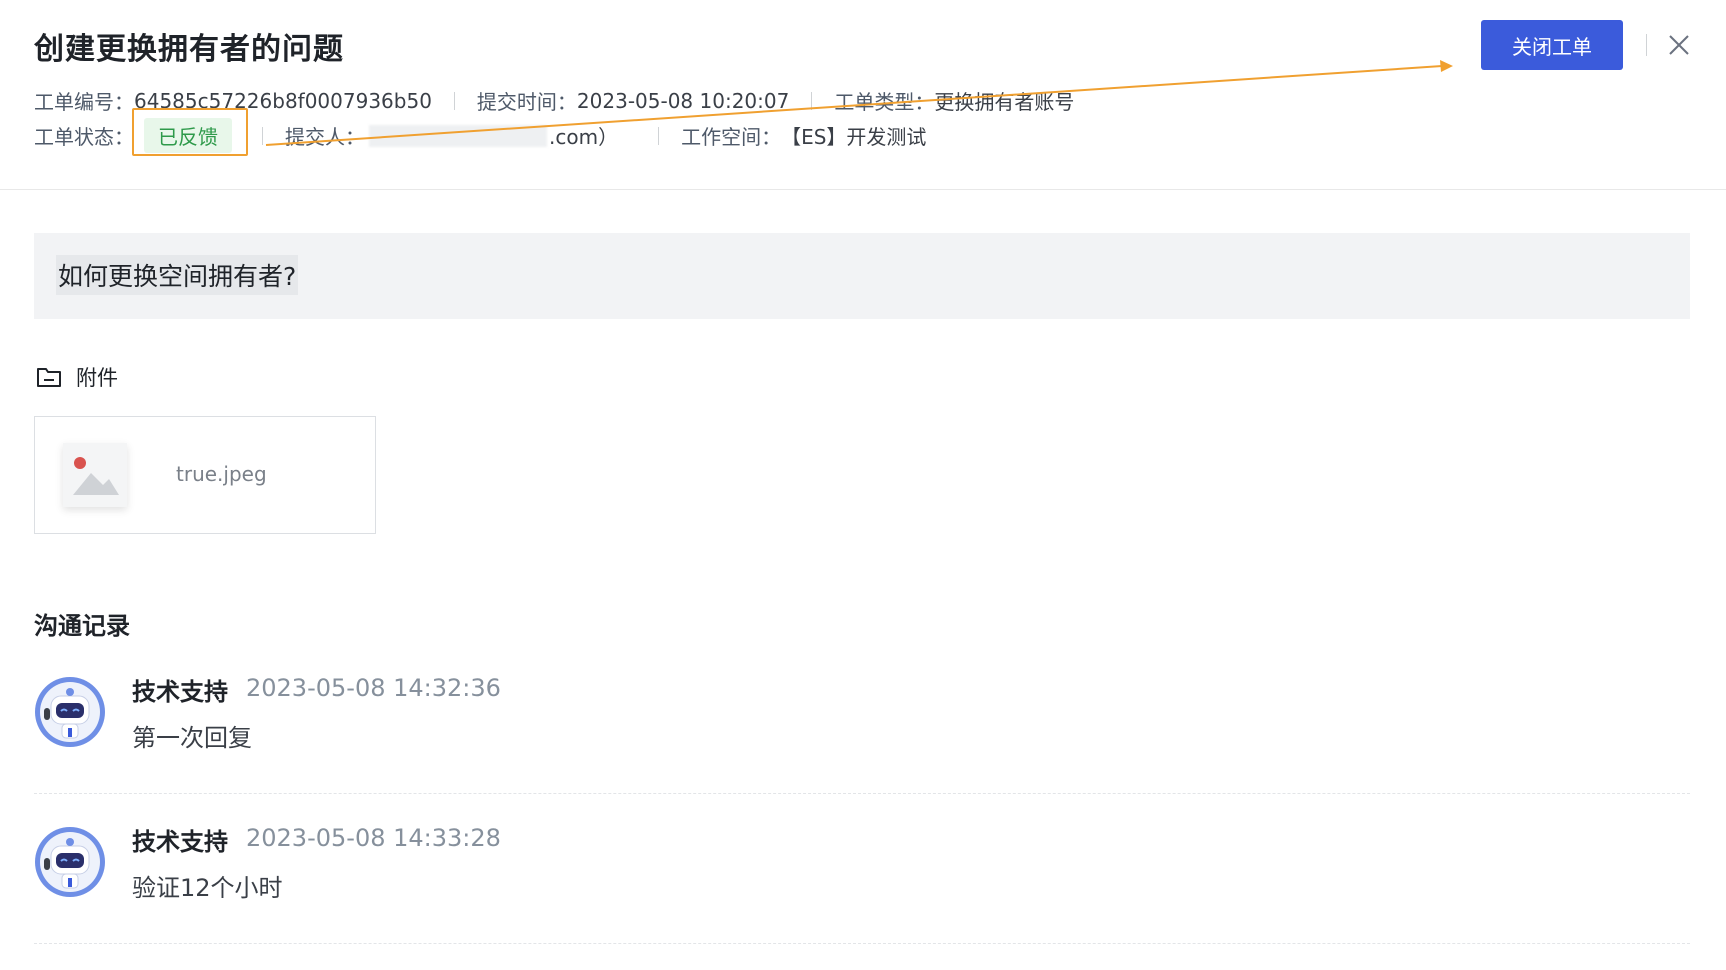 The image size is (1726, 970). What do you see at coordinates (526, 102) in the screenshot?
I see `submit-time-label: 提交时间：` at bounding box center [526, 102].